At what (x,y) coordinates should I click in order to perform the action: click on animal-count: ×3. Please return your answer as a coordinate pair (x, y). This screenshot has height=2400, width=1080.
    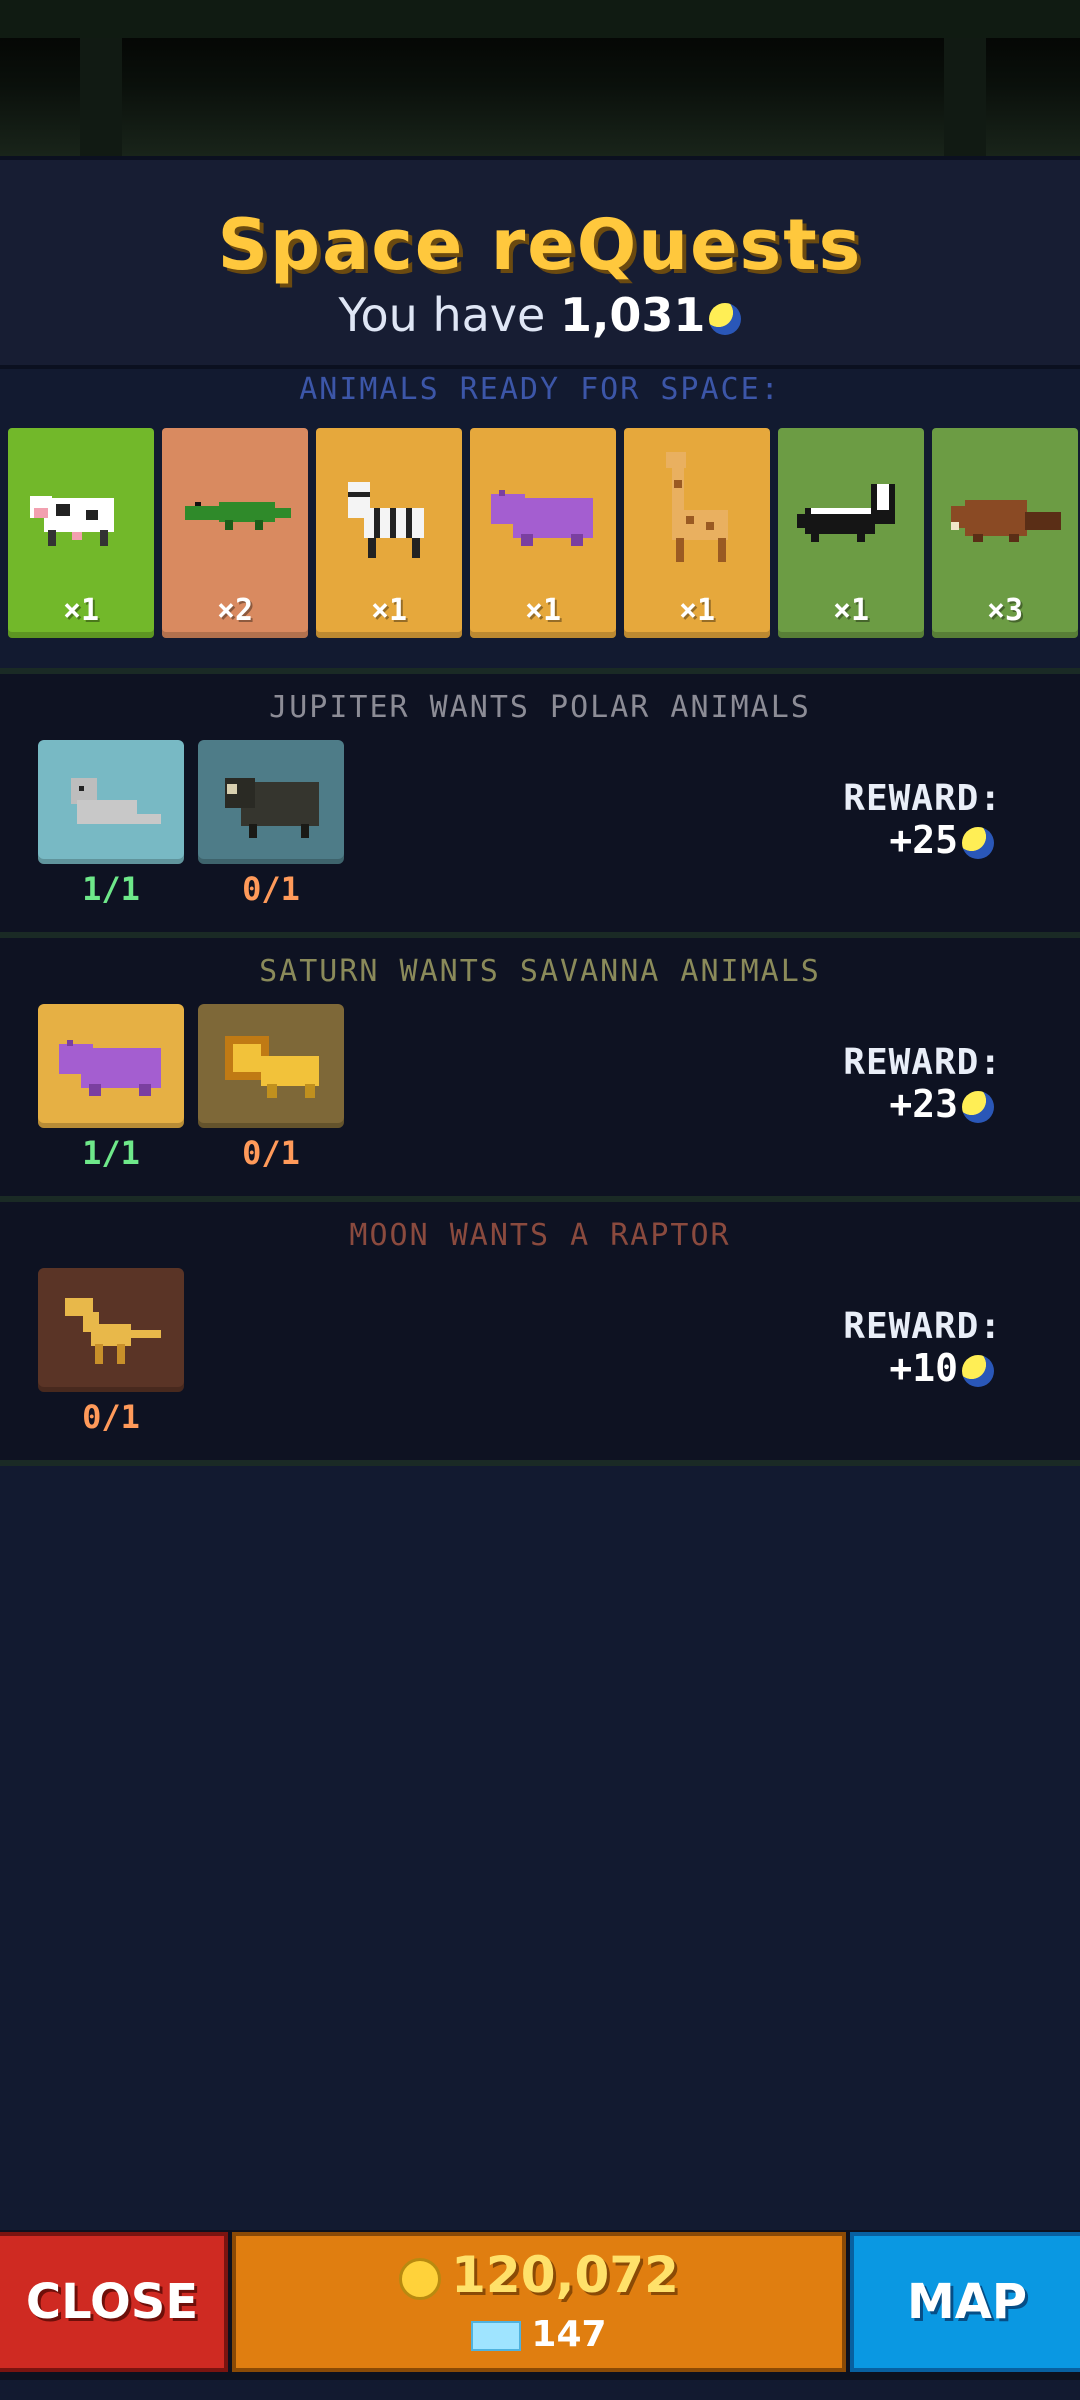
    Looking at the image, I should click on (1005, 610).